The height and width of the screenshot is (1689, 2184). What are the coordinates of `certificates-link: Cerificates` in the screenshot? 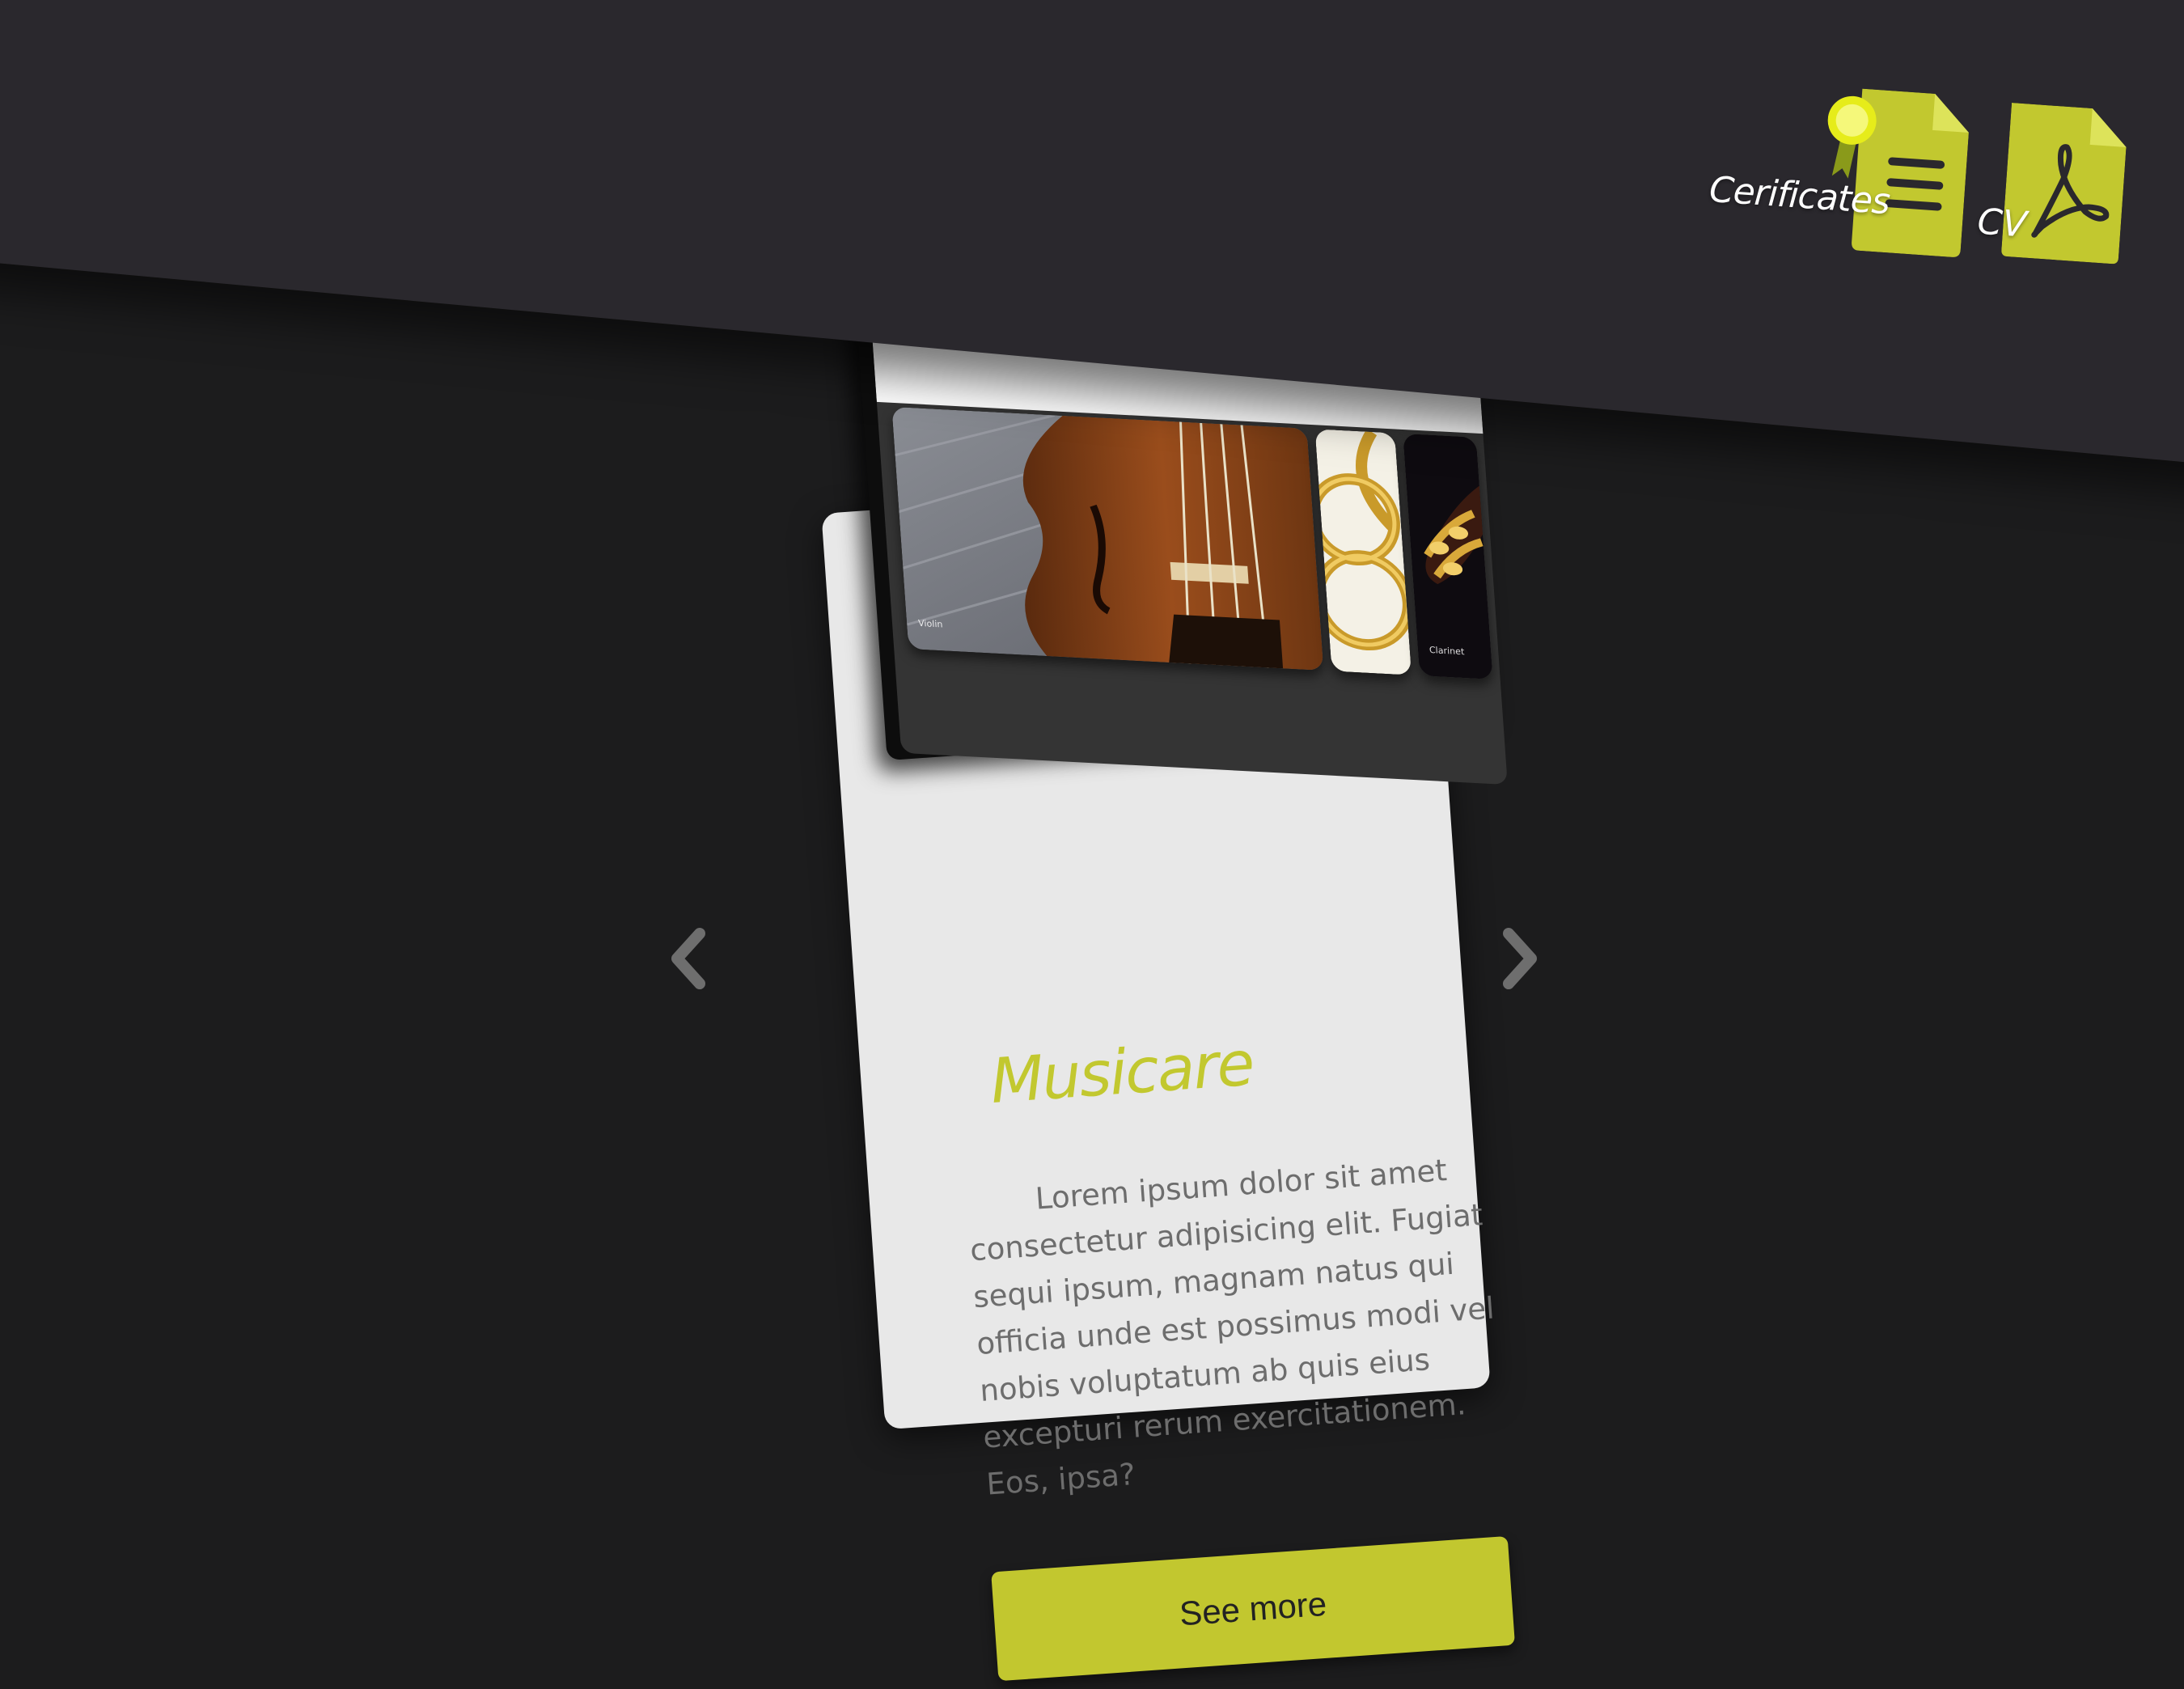 It's located at (1840, 173).